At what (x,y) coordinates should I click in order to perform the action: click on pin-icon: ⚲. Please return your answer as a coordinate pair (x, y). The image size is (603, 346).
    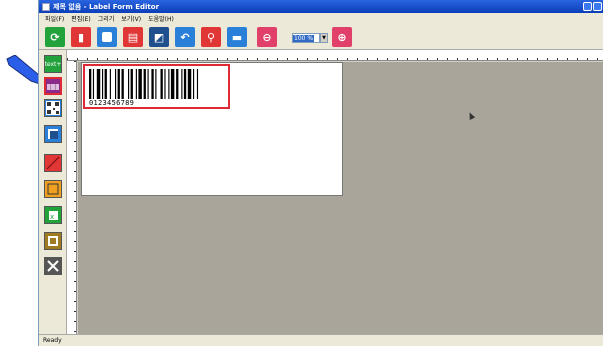
    Looking at the image, I should click on (211, 37).